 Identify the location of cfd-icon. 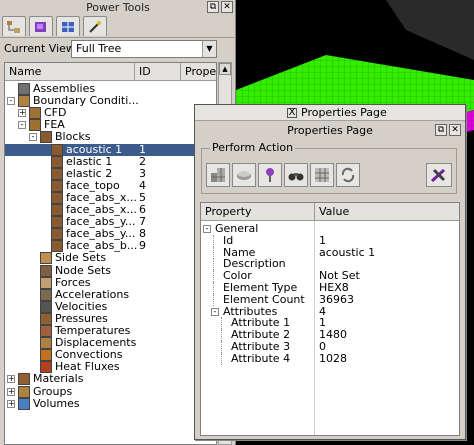
(35, 113).